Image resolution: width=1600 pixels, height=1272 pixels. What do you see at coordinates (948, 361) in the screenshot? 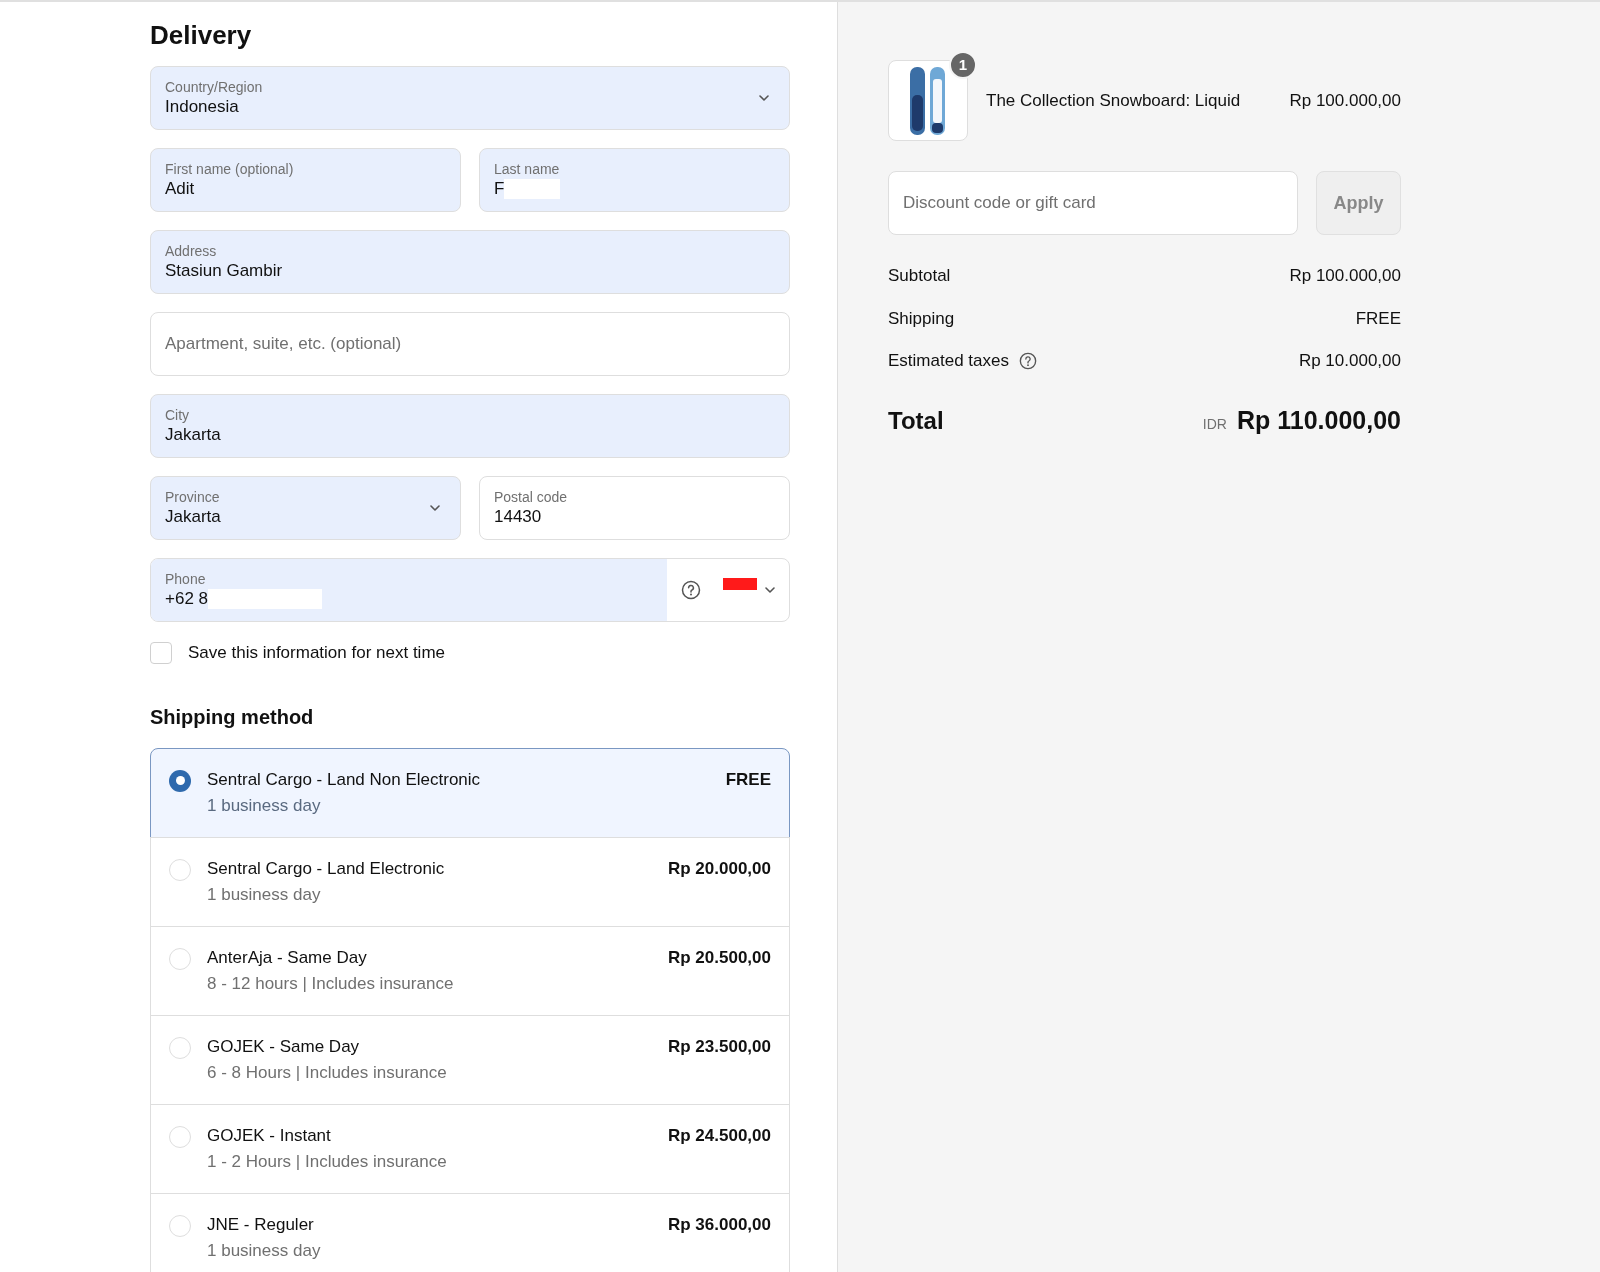
I see `summary-label: Estimated taxes` at bounding box center [948, 361].